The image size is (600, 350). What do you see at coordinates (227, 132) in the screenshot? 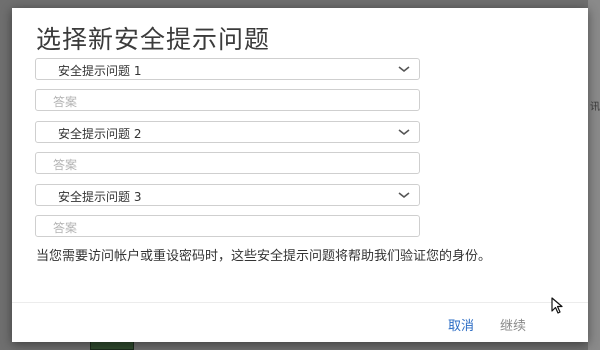
I see `security-question-2-select: 安全提示问题 2` at bounding box center [227, 132].